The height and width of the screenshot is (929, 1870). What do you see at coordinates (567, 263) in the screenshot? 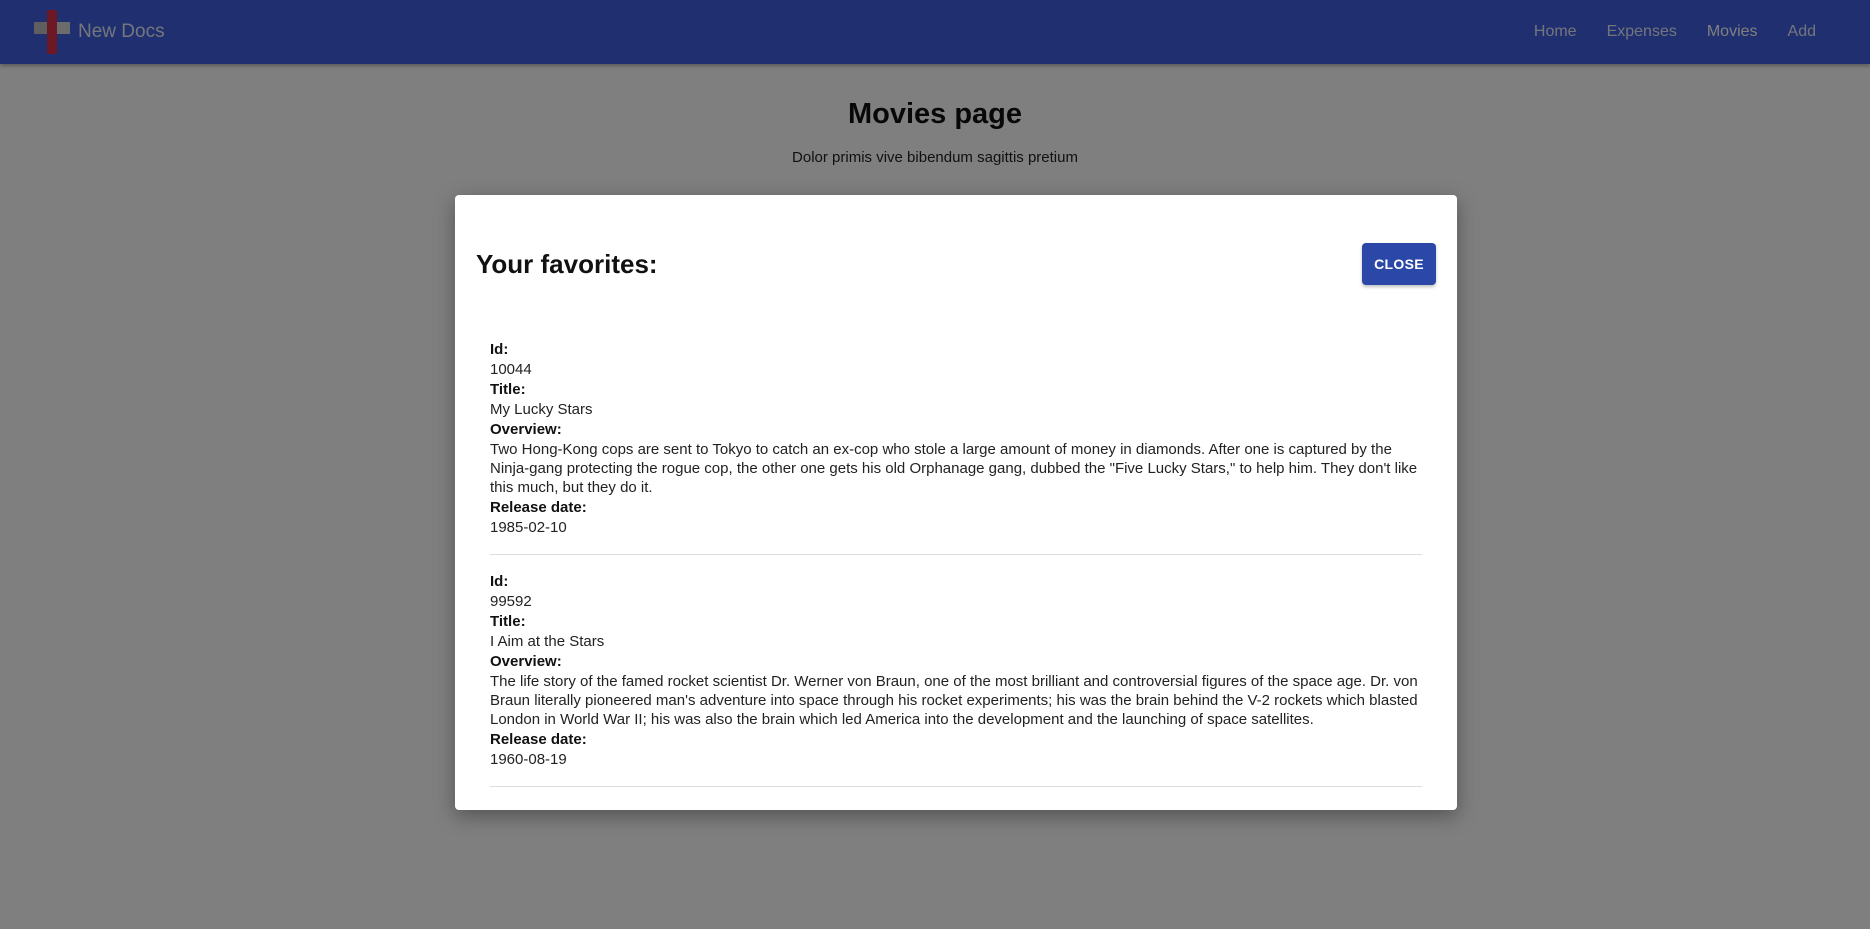
I see `dialog-title: Your favorites:` at bounding box center [567, 263].